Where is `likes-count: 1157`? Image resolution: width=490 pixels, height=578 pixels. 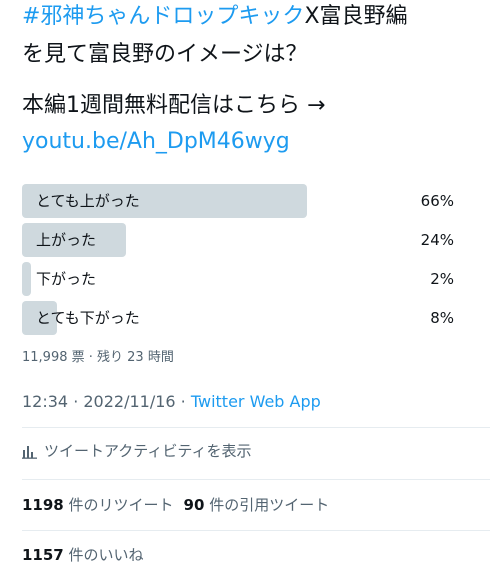
likes-count: 1157 is located at coordinates (43, 555).